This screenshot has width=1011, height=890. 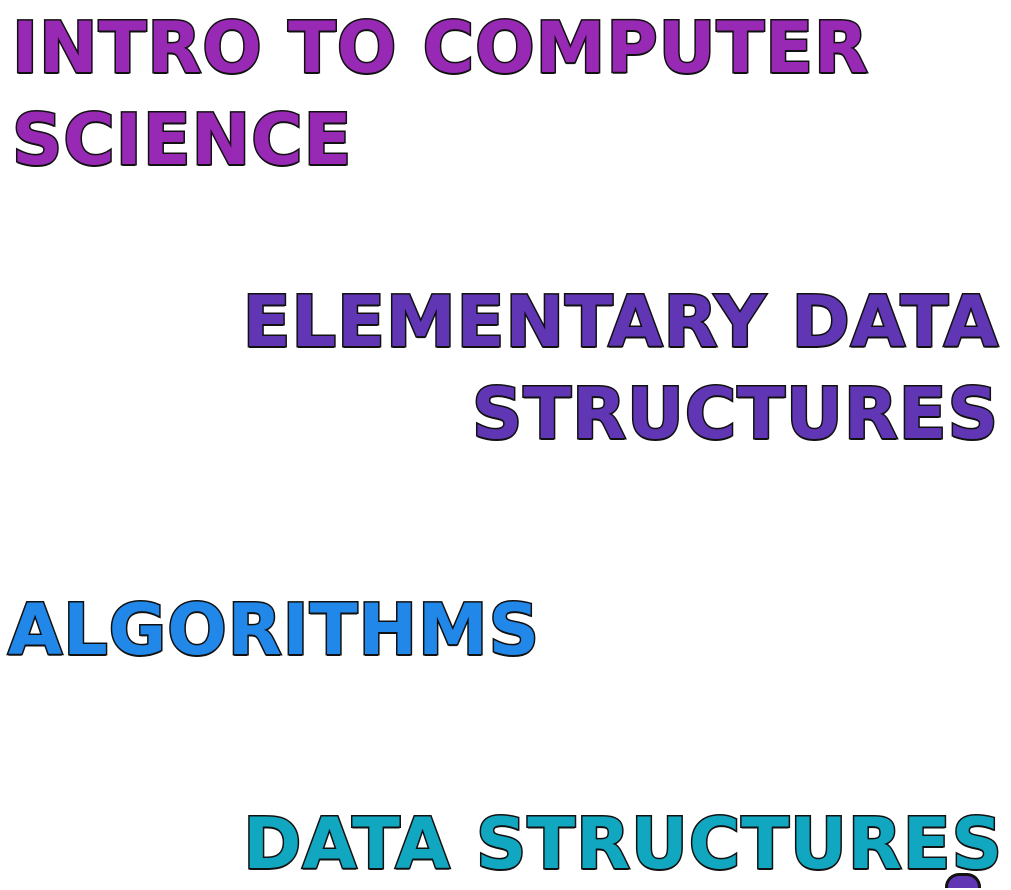 I want to click on heading-line: DATA STRUCTURES, so click(x=623, y=844).